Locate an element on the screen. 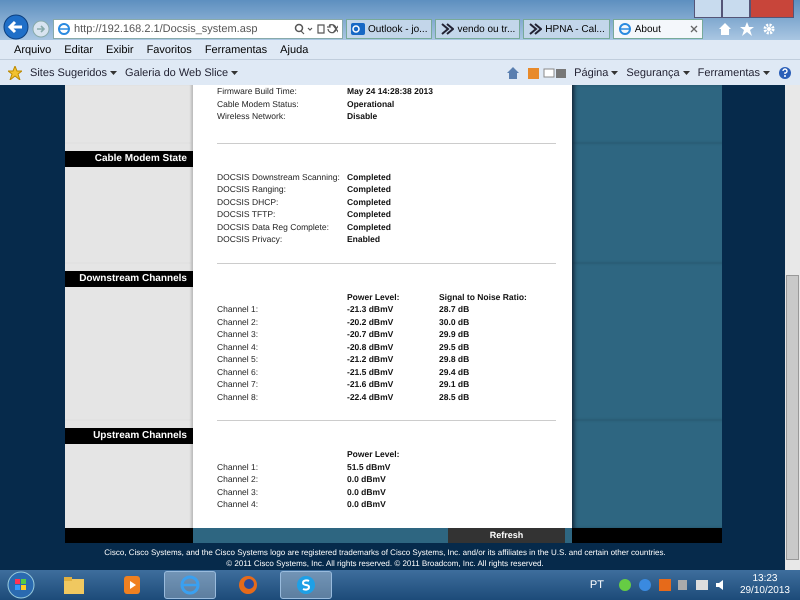 This screenshot has height=600, width=800. browser-tab: About is located at coordinates (657, 29).